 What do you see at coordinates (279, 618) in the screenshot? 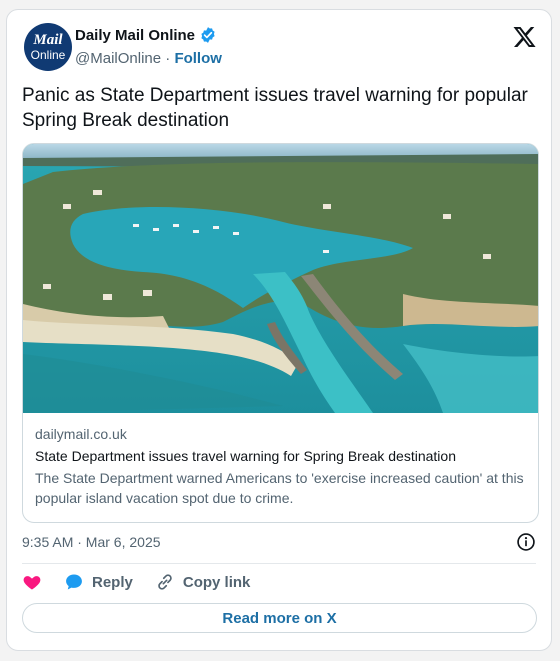
I see `read-more-button: Read more on X` at bounding box center [279, 618].